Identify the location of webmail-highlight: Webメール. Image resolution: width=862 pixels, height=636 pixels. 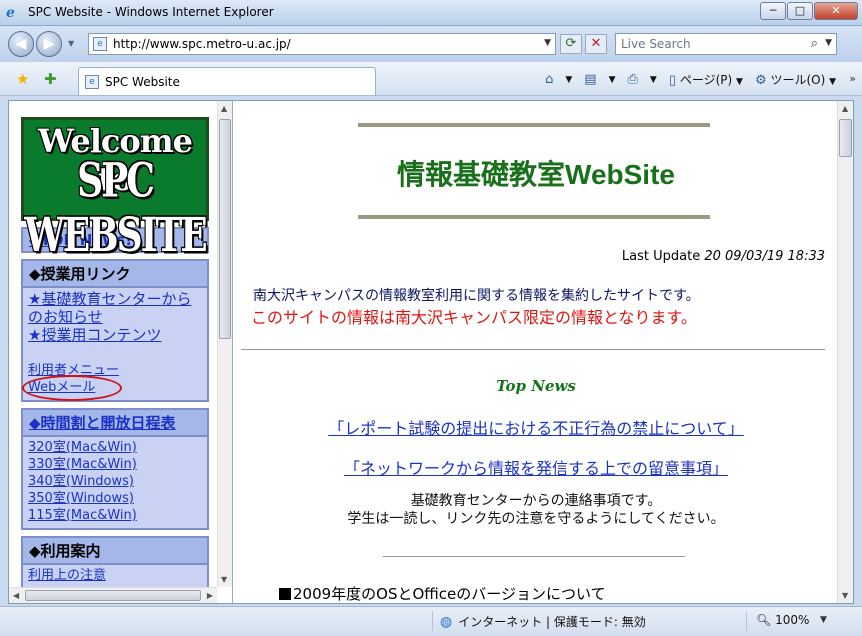
(72, 388).